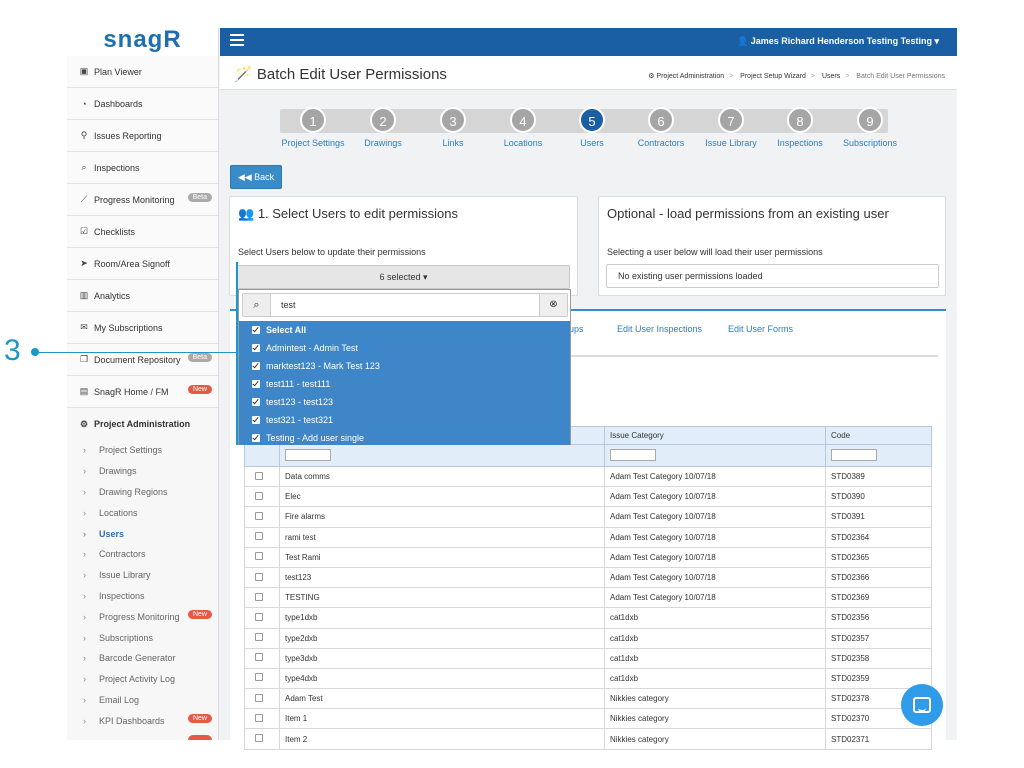 Image resolution: width=1024 pixels, height=768 pixels. I want to click on user-option: test111 - test111, so click(404, 384).